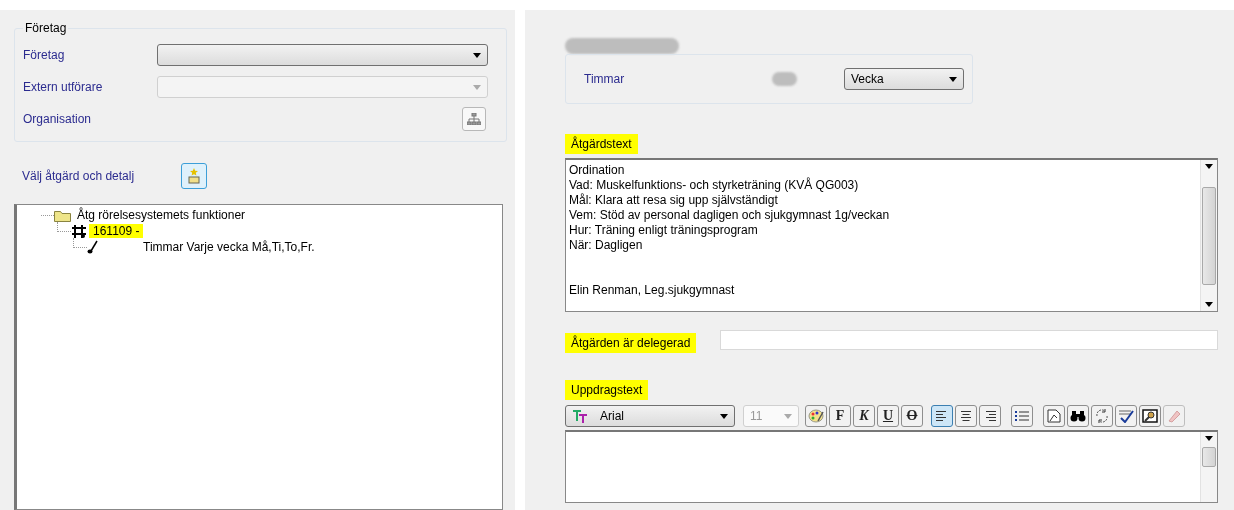 The height and width of the screenshot is (510, 1234). What do you see at coordinates (1102, 416) in the screenshot?
I see `replace-icon` at bounding box center [1102, 416].